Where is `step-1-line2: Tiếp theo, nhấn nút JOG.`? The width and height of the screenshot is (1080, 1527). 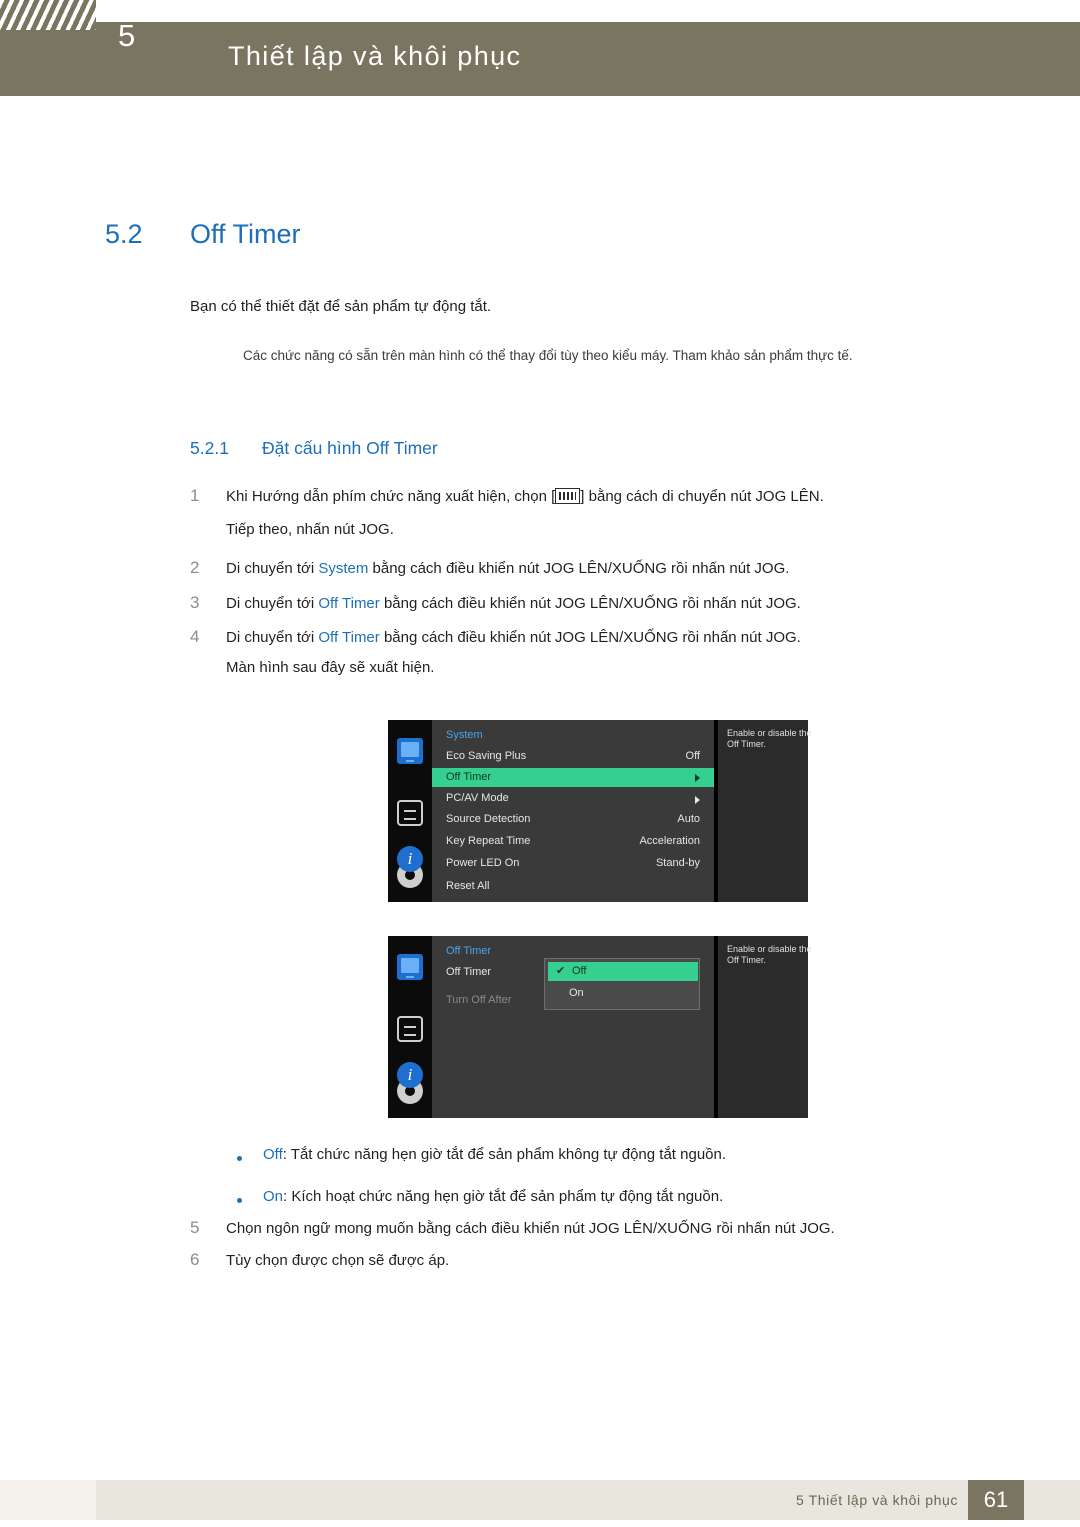 step-1-line2: Tiếp theo, nhấn nút JOG. is located at coordinates (310, 529).